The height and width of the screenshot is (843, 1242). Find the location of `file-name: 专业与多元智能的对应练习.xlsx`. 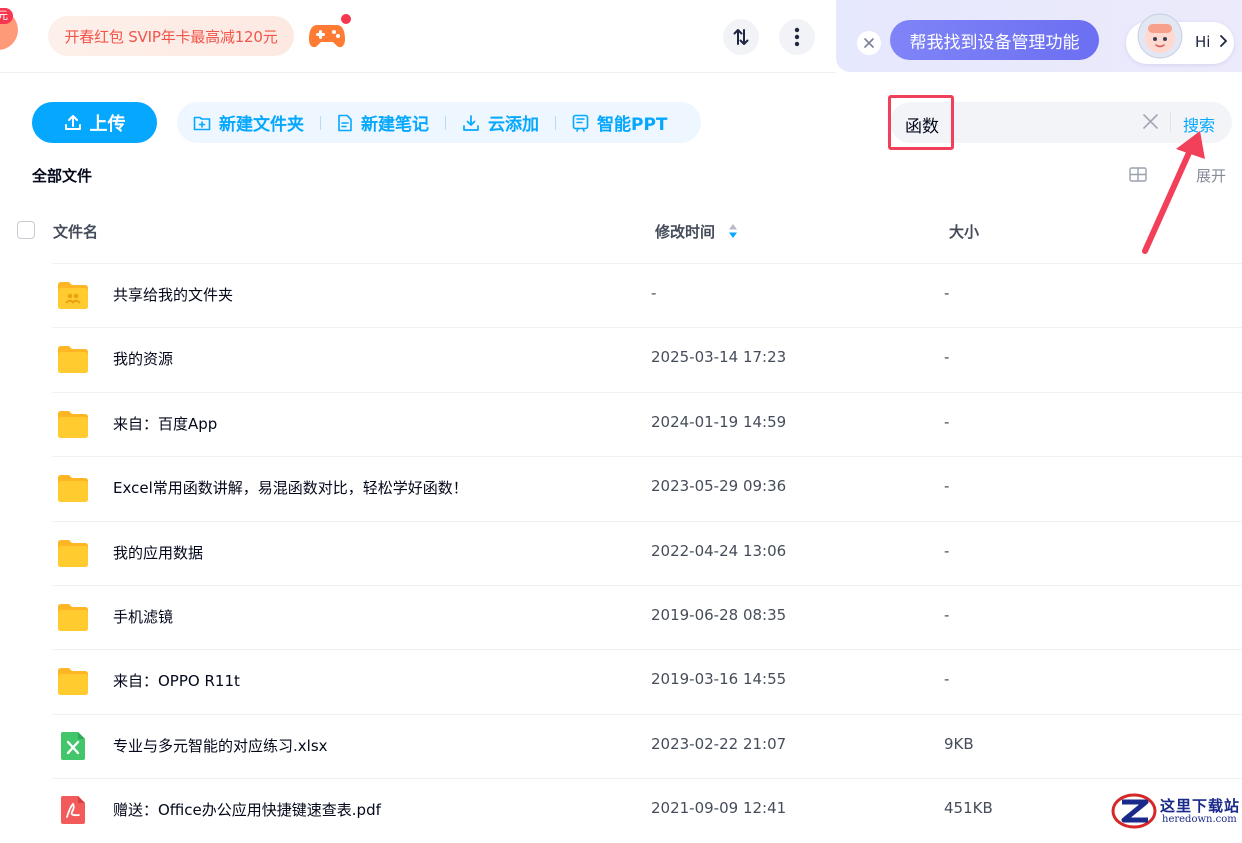

file-name: 专业与多元智能的对应练习.xlsx is located at coordinates (220, 745).